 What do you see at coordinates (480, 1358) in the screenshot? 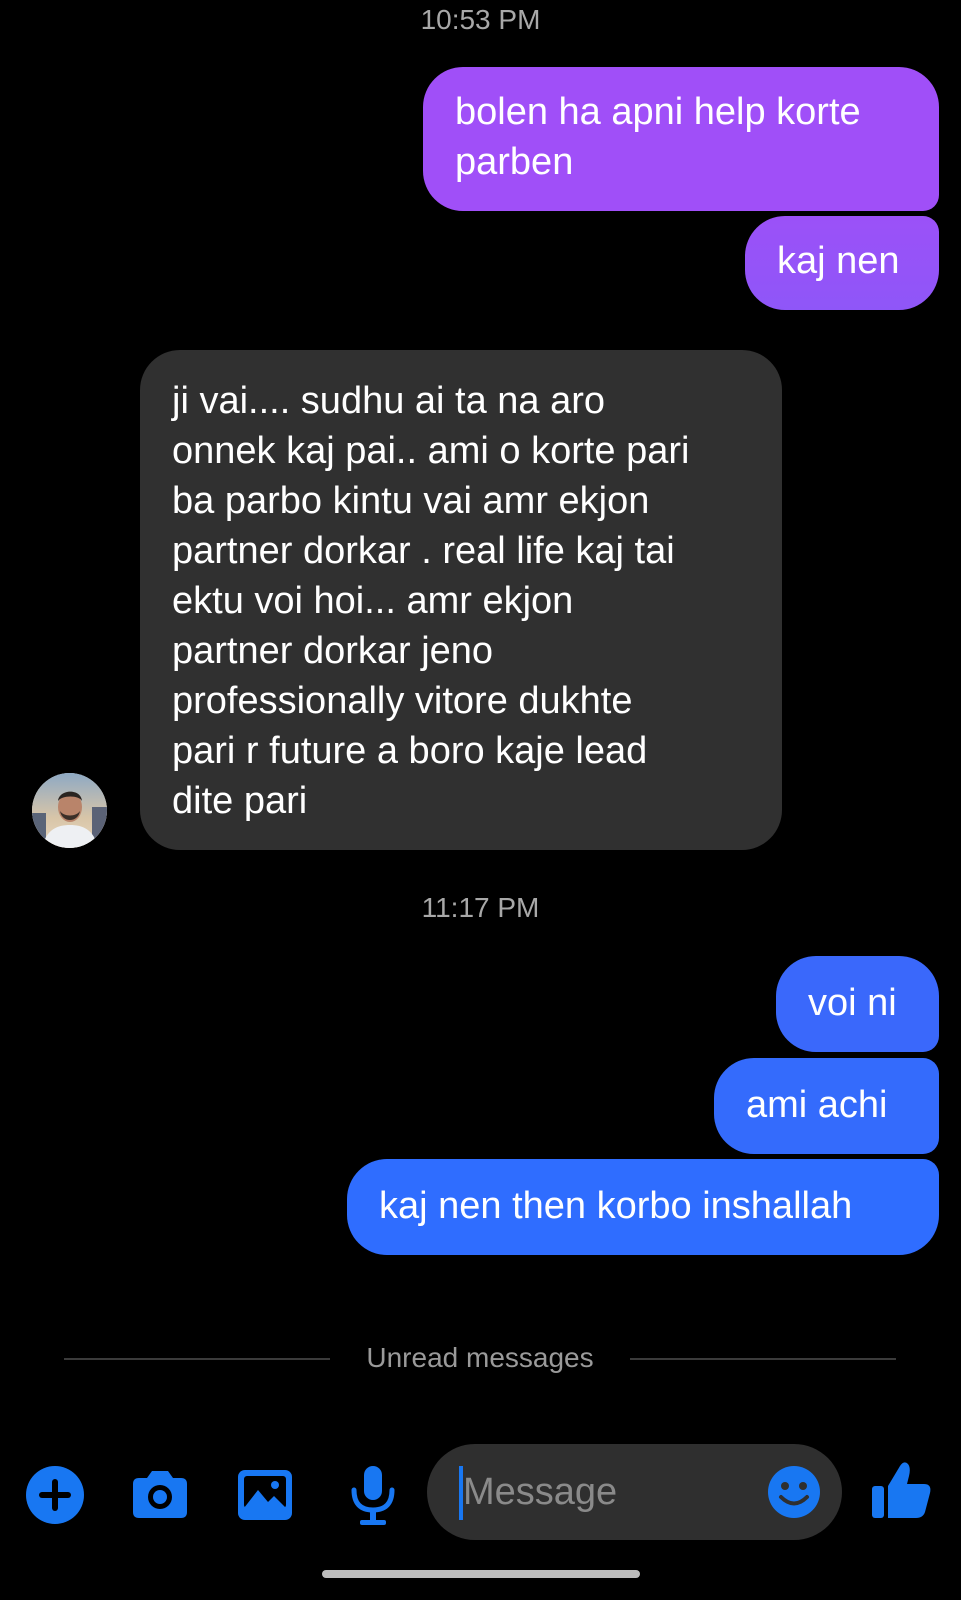
I see `unread-divider: Unread messages` at bounding box center [480, 1358].